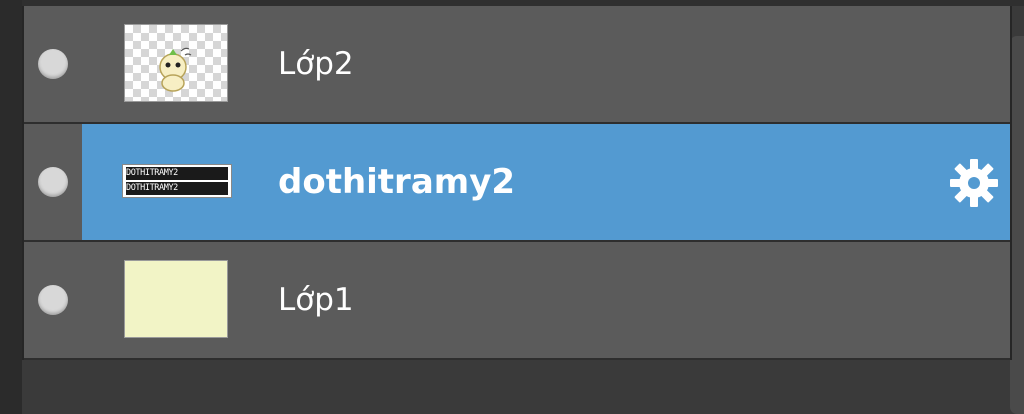 The width and height of the screenshot is (1024, 414). What do you see at coordinates (175, 69) in the screenshot?
I see `character-sticker-icon` at bounding box center [175, 69].